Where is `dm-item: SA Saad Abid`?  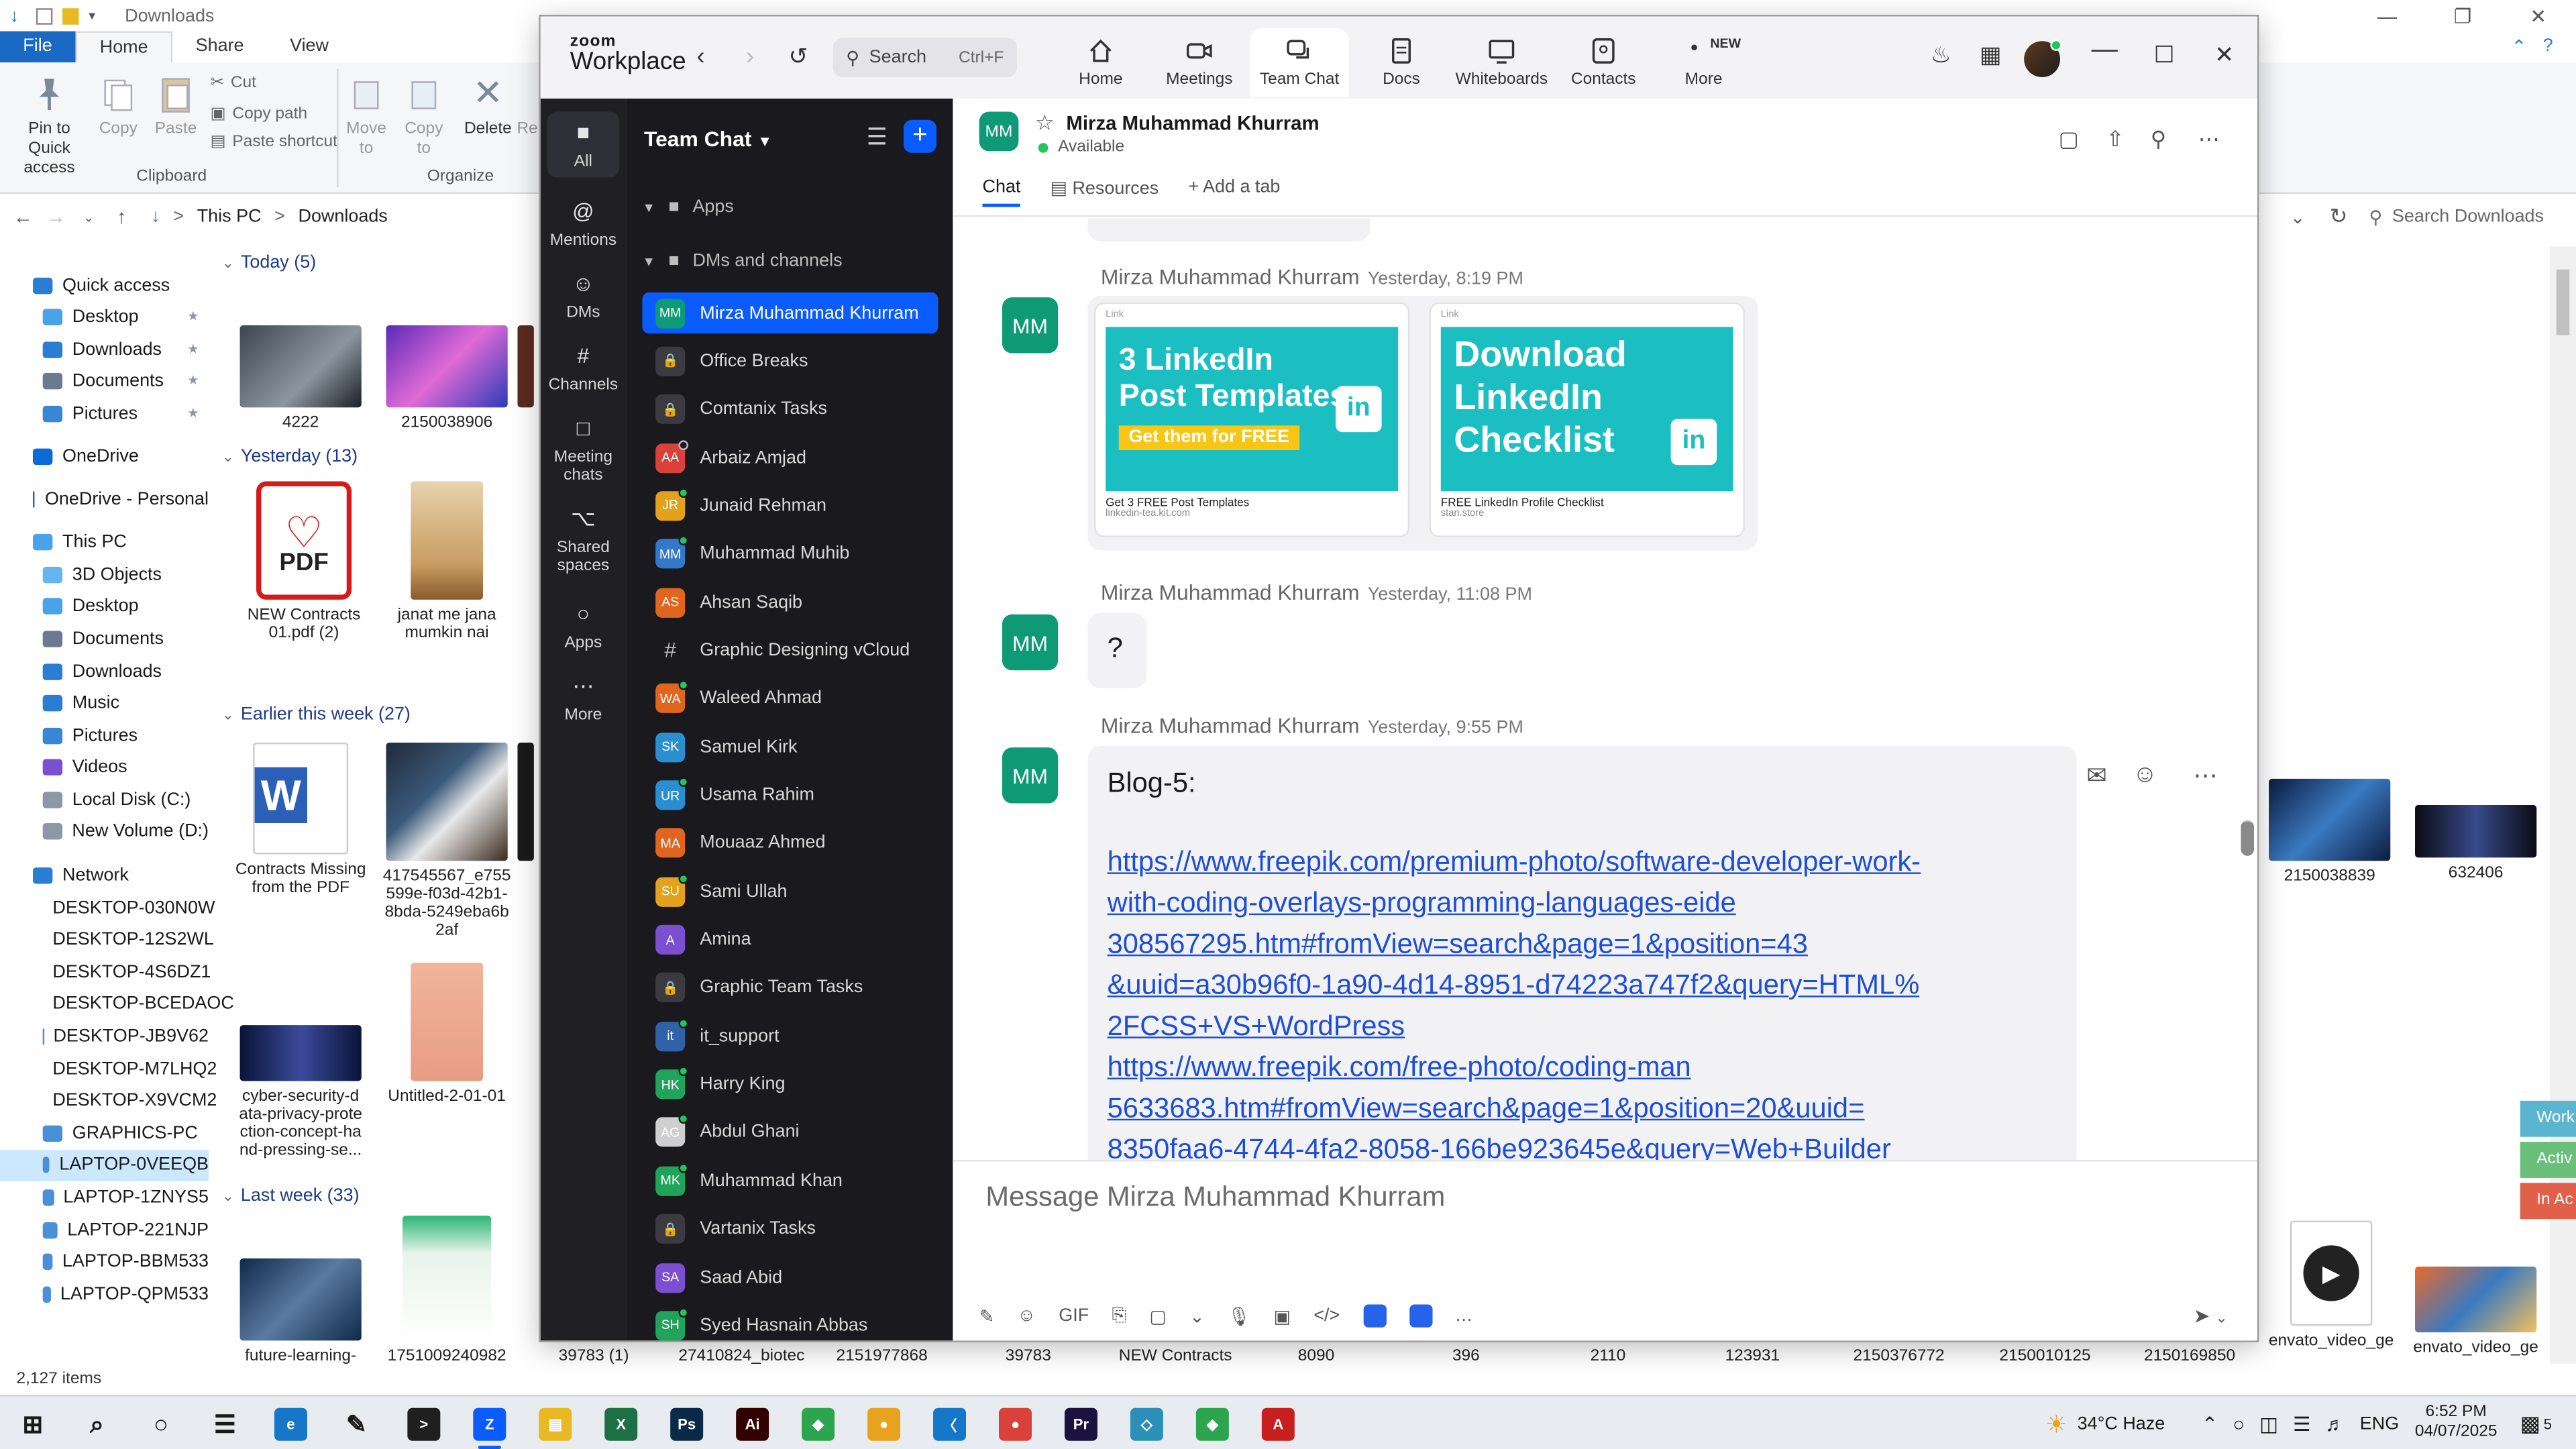
dm-item: SA Saad Abid is located at coordinates (790, 1276).